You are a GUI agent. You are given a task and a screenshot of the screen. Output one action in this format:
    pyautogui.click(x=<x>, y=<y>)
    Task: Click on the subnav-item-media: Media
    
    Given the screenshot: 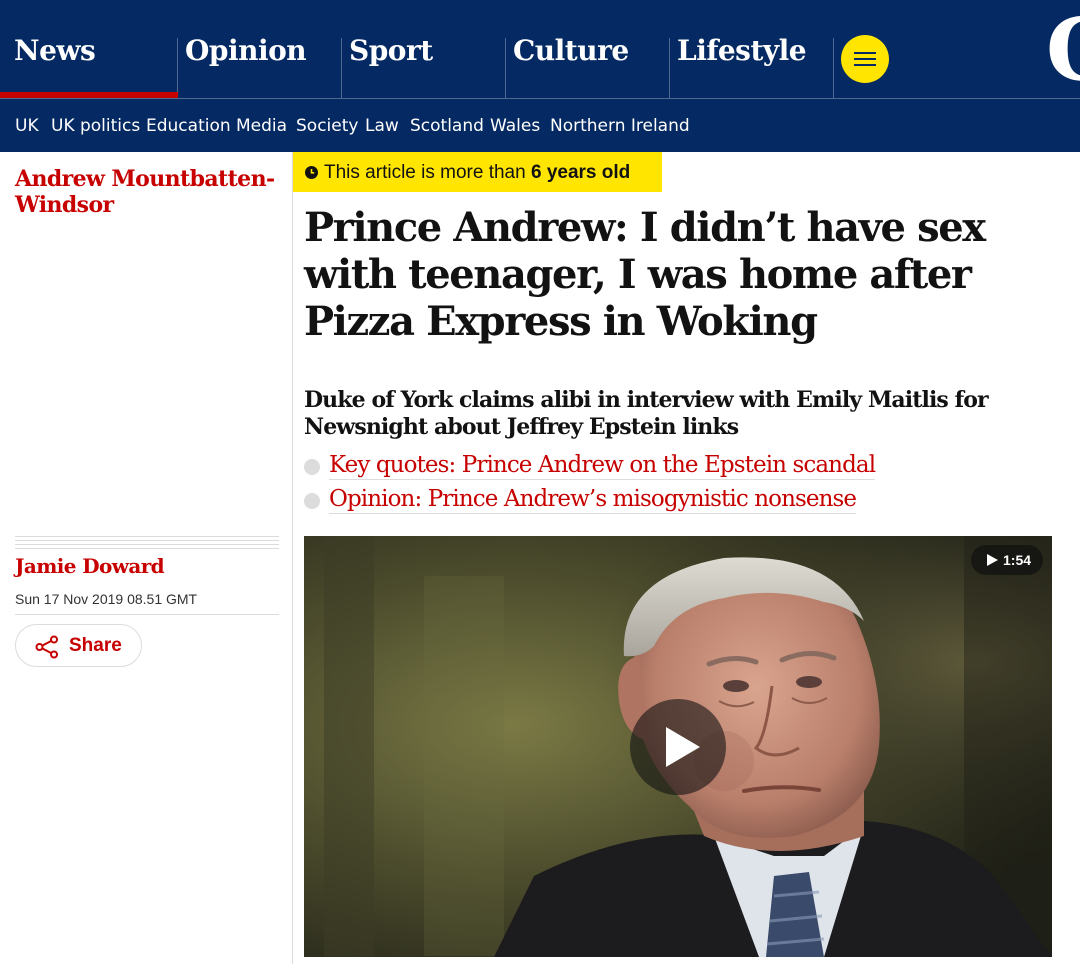 What is the action you would take?
    pyautogui.click(x=261, y=126)
    